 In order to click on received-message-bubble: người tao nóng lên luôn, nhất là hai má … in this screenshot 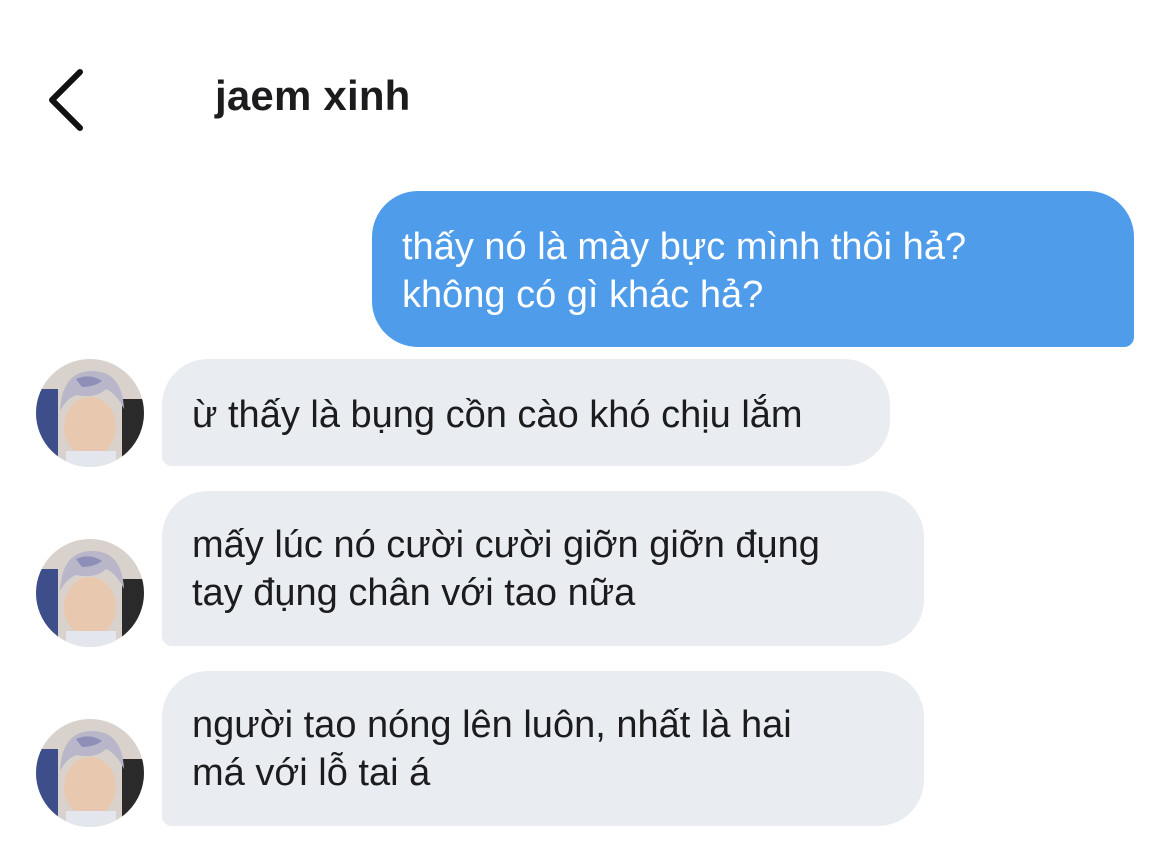, I will do `click(543, 748)`.